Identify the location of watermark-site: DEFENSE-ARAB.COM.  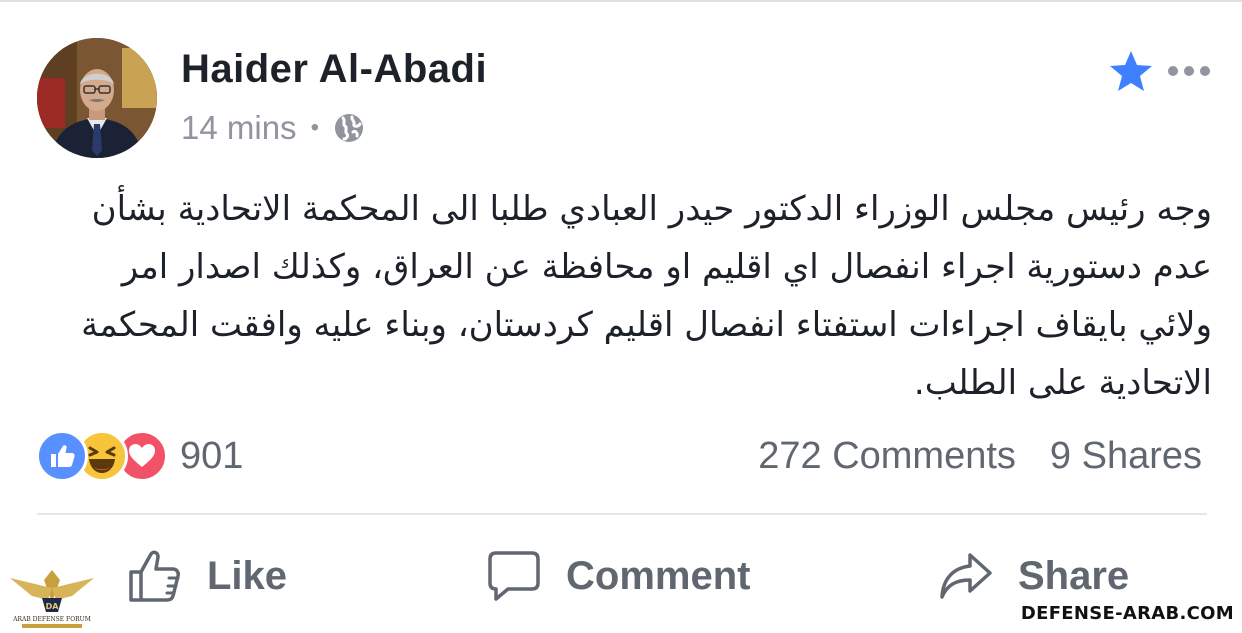
(1127, 613).